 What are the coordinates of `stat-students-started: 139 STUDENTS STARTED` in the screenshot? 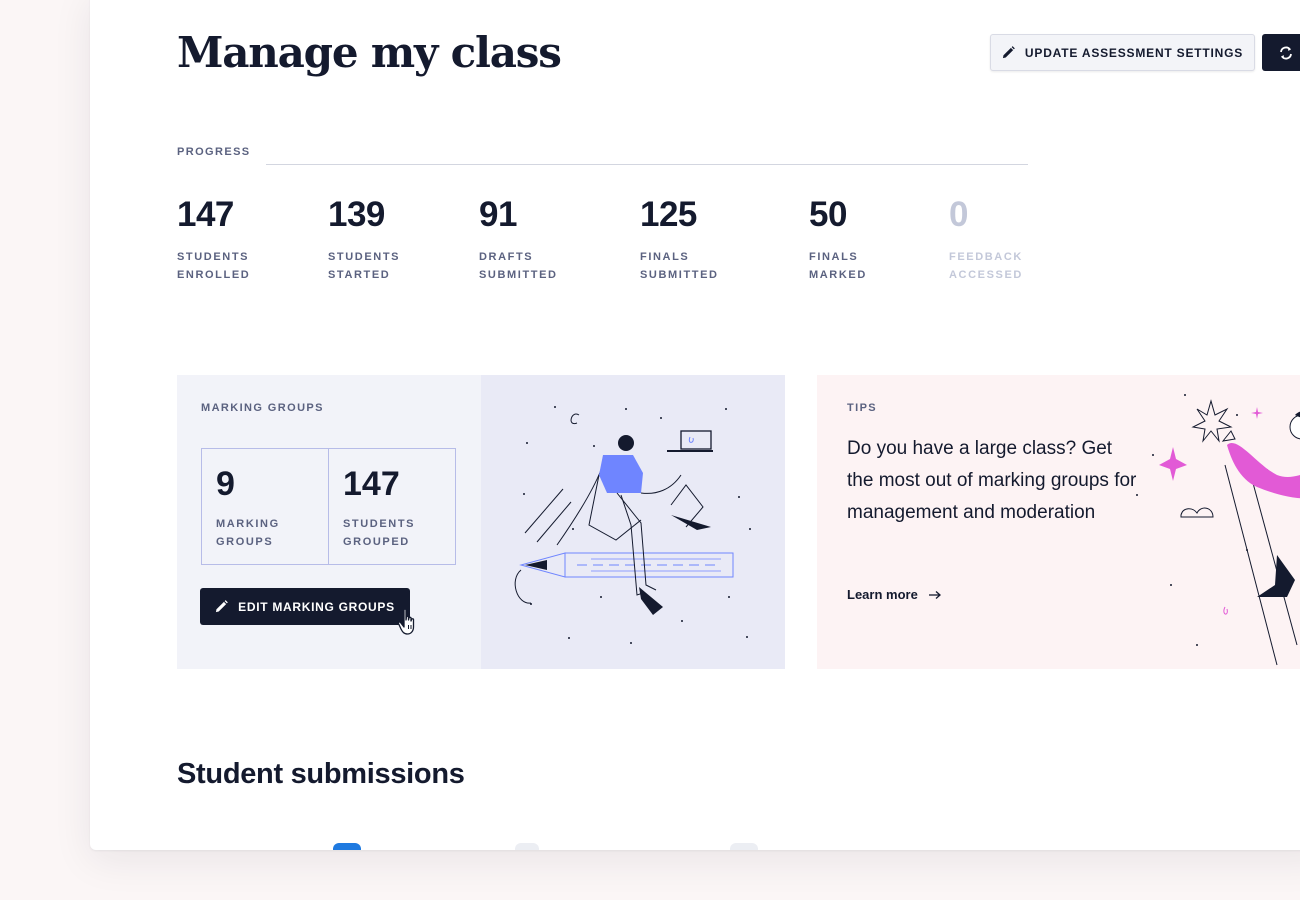 It's located at (383, 239).